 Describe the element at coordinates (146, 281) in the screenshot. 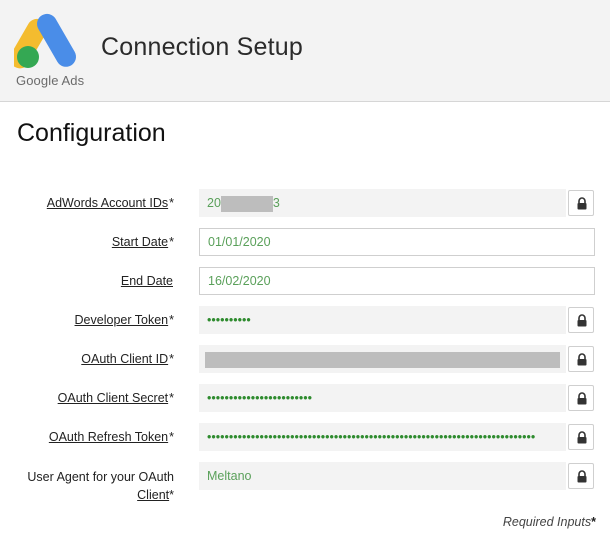

I see `end-date-label: End Date` at that location.